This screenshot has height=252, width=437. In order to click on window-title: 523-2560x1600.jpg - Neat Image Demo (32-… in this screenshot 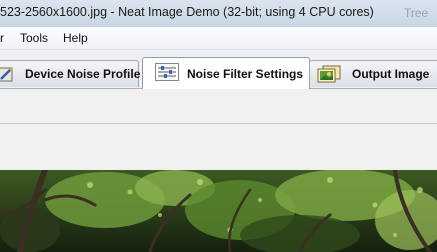, I will do `click(187, 12)`.